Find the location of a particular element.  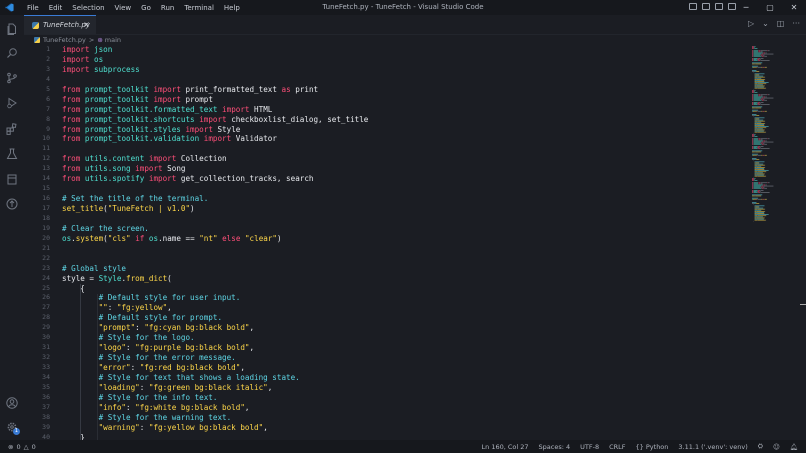

code-line: # Global style is located at coordinates (215, 269).